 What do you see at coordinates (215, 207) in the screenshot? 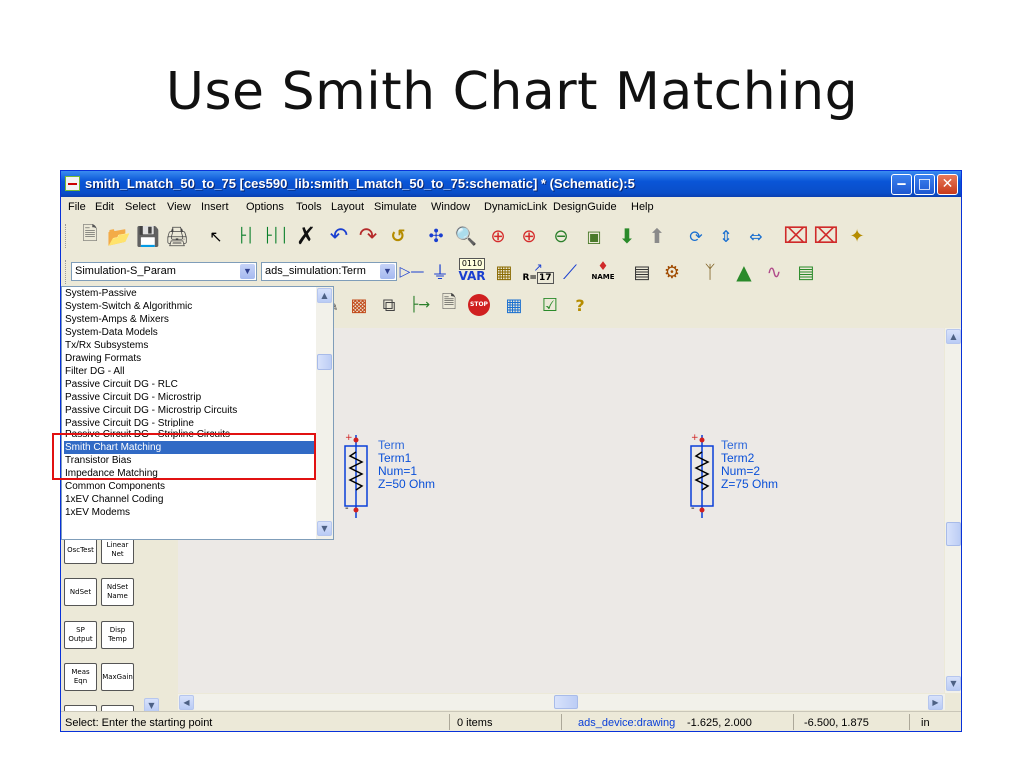
I see `menu-insert: Insert` at bounding box center [215, 207].